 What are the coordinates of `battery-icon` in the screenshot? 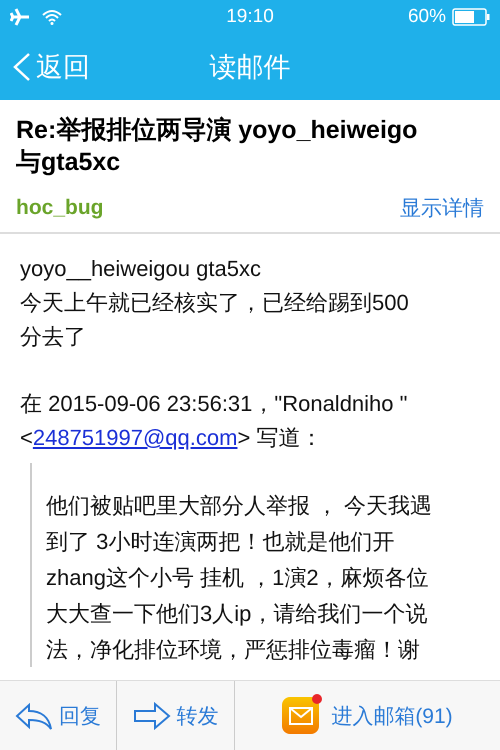 It's located at (471, 17).